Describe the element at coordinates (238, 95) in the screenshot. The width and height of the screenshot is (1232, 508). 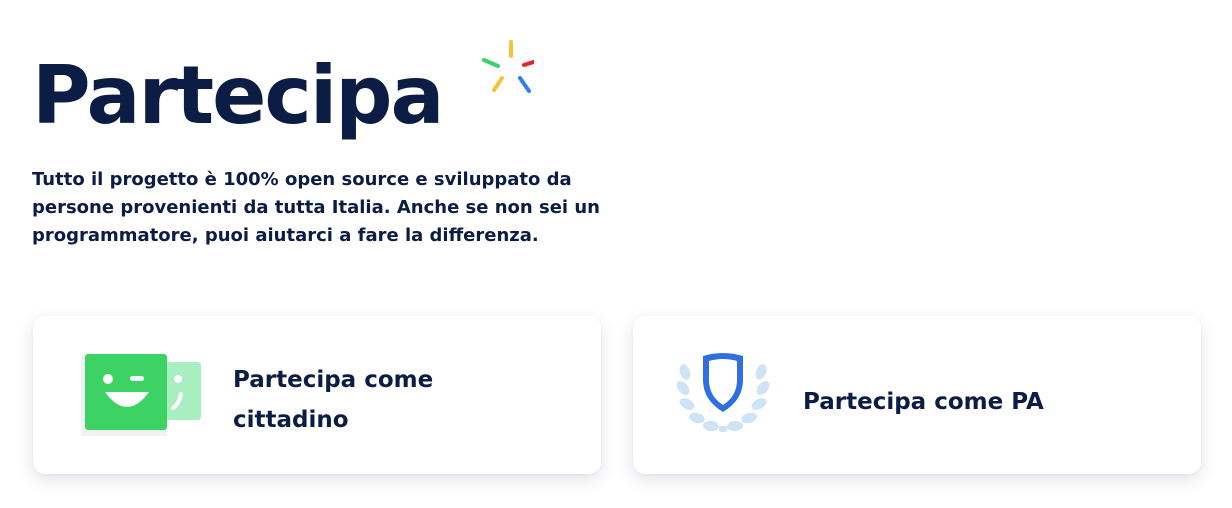
I see `page-title: Partecipa` at that location.